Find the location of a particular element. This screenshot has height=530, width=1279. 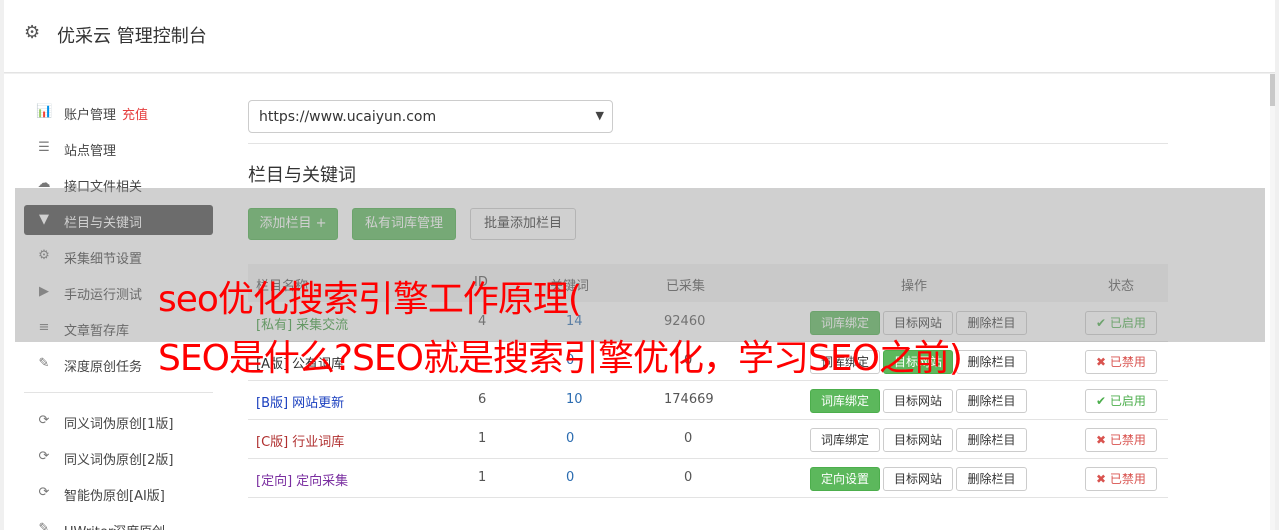

column-tag: [C版] is located at coordinates (272, 442).